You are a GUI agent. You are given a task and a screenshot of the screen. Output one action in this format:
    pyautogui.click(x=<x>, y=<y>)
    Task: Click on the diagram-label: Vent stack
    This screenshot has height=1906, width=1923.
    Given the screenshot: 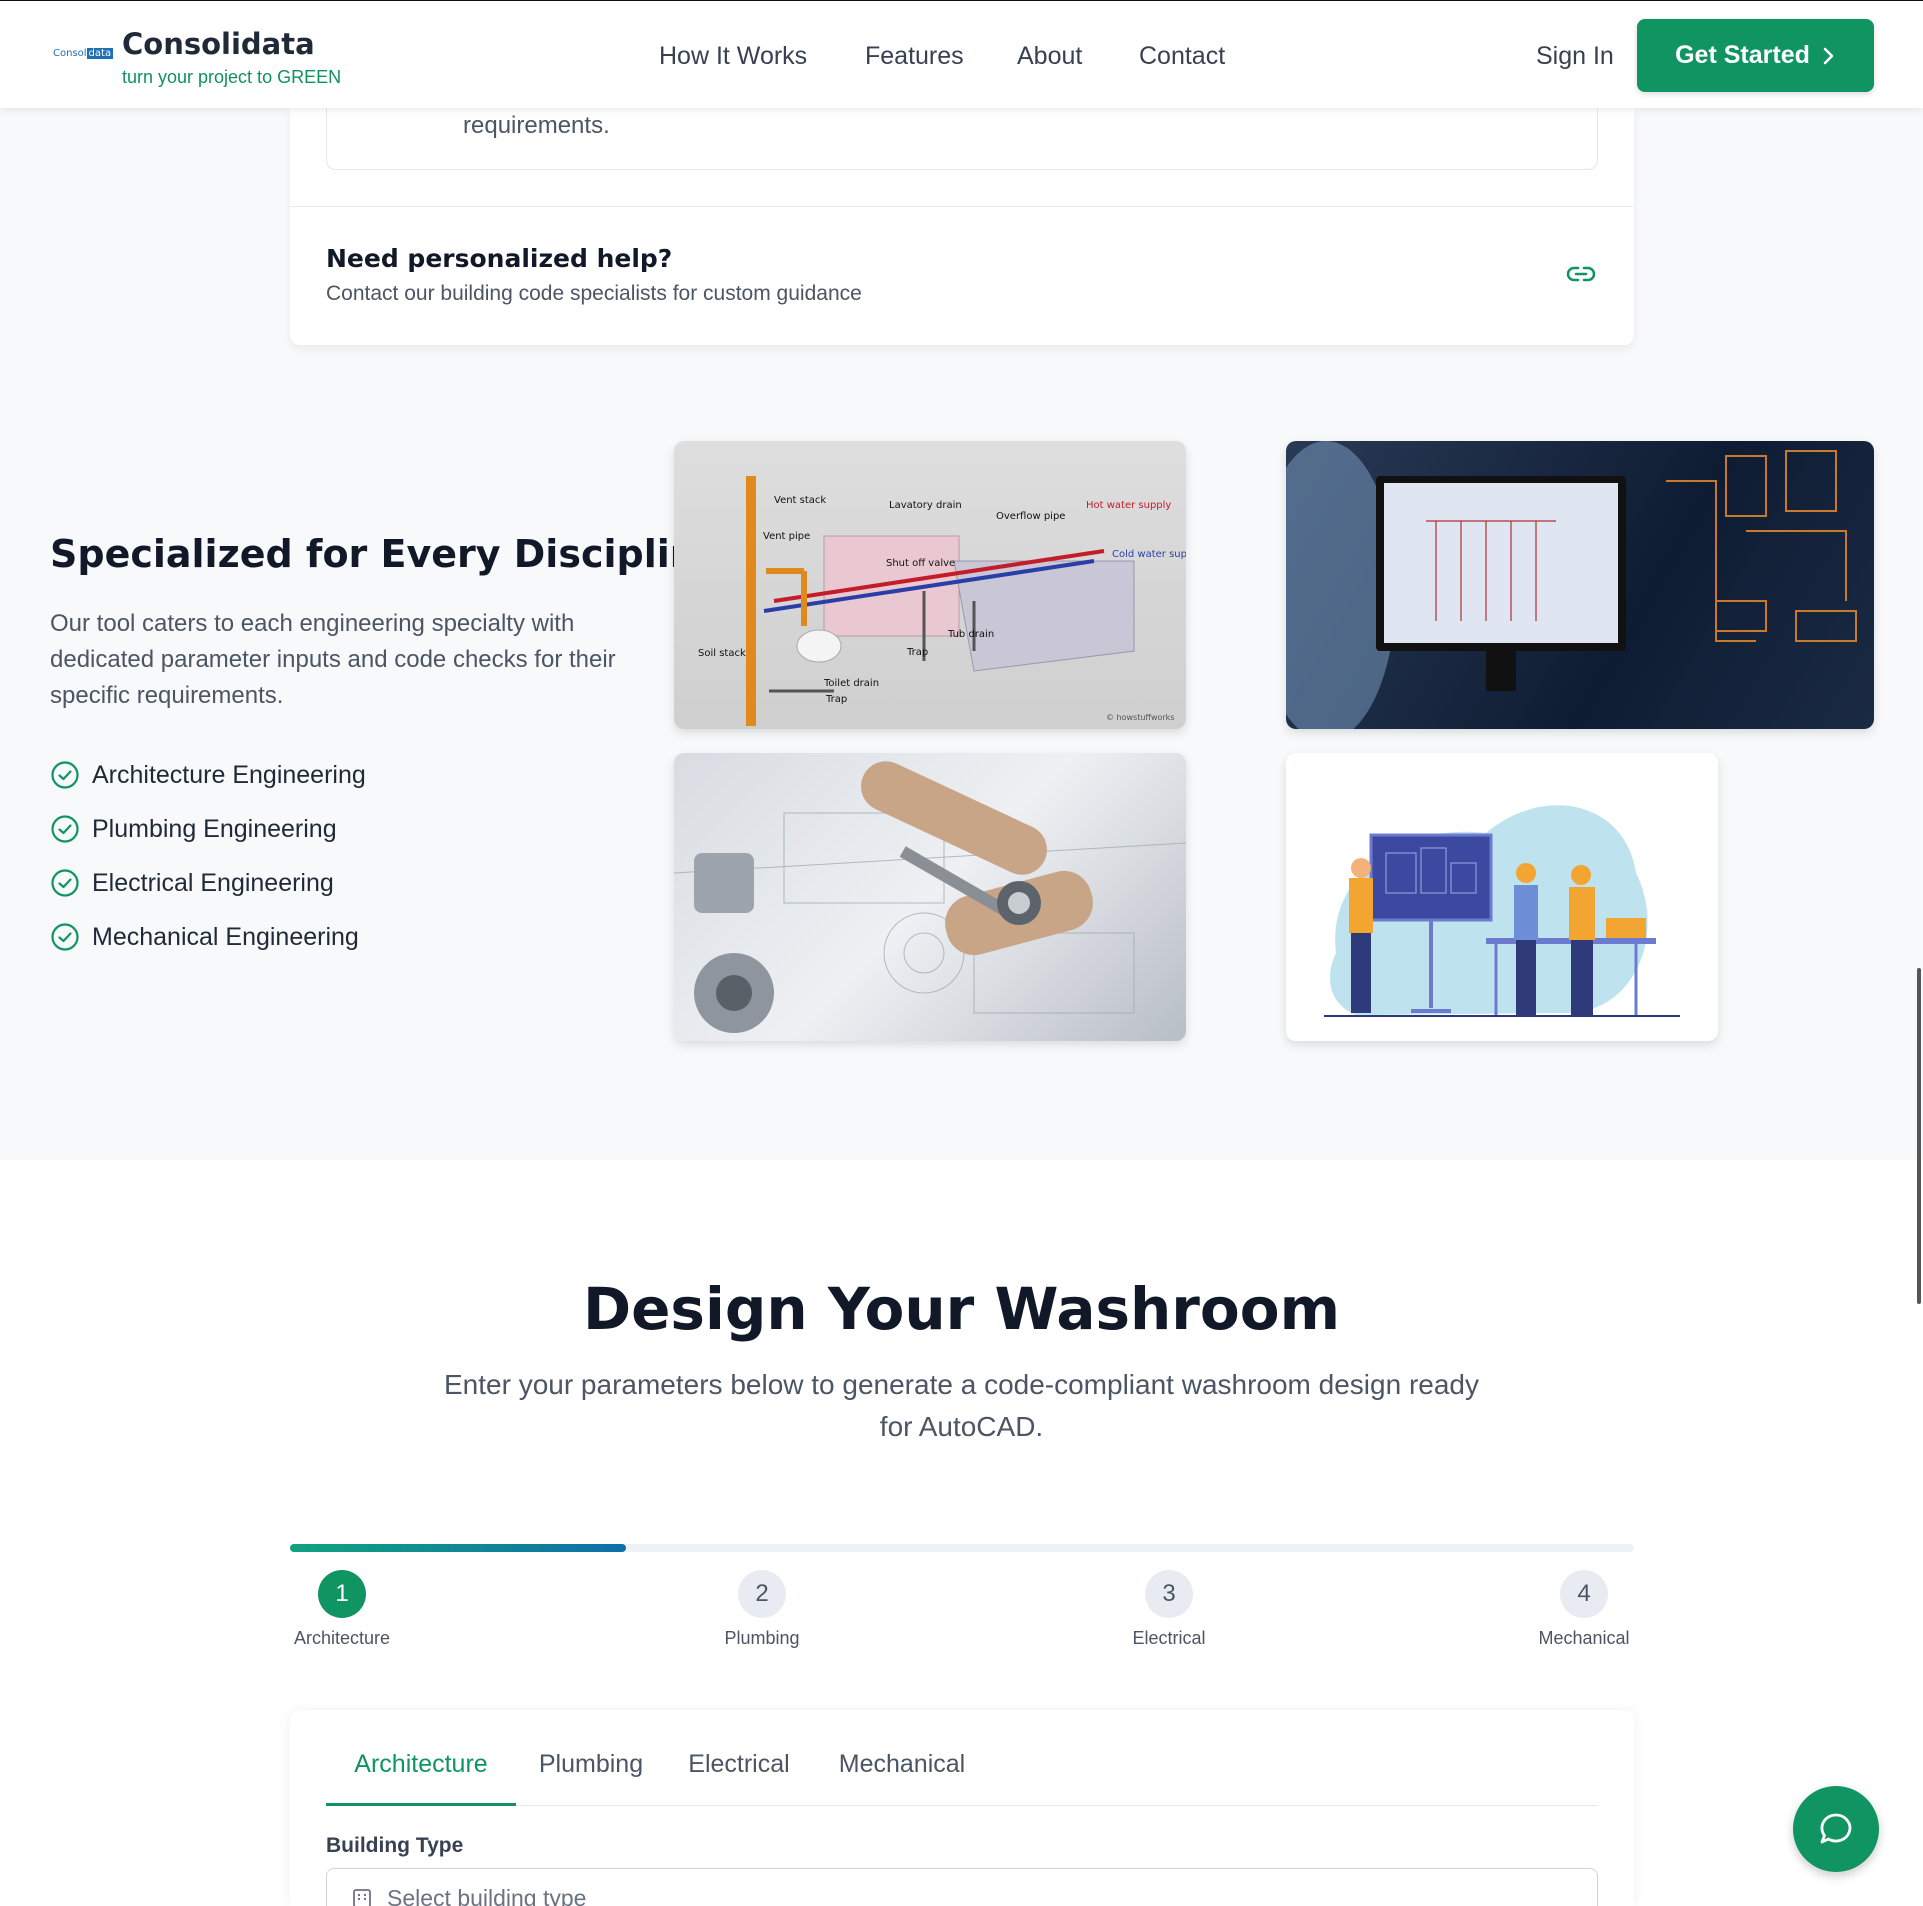 What is the action you would take?
    pyautogui.click(x=800, y=500)
    